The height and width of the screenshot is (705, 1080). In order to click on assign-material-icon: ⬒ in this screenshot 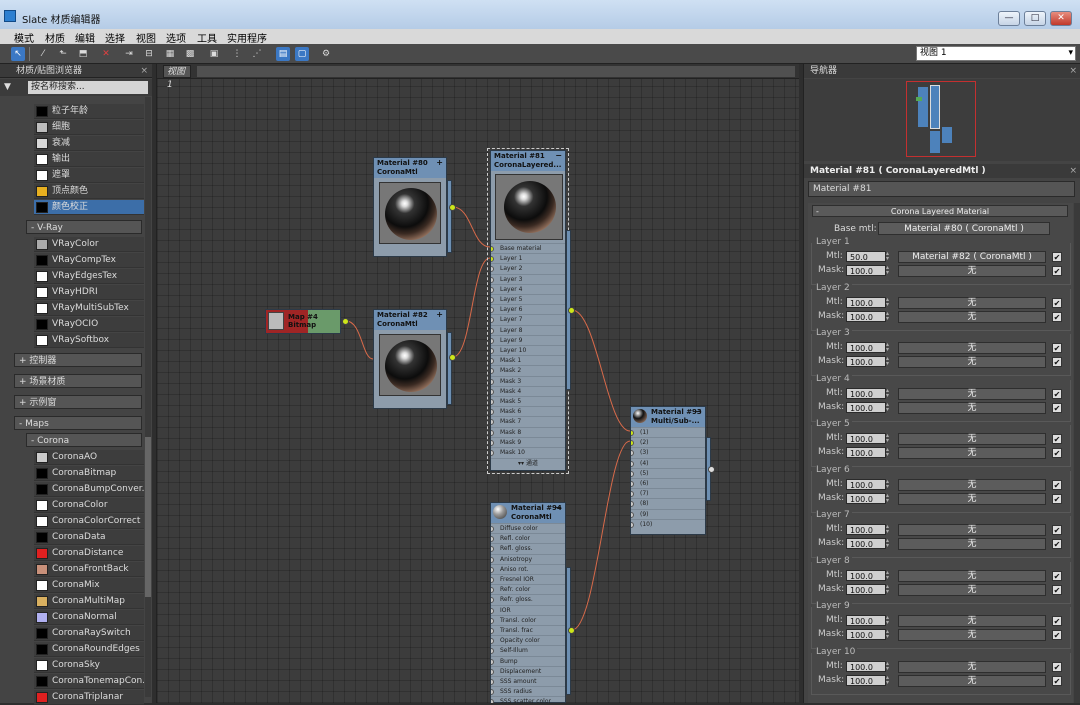, I will do `click(83, 54)`.